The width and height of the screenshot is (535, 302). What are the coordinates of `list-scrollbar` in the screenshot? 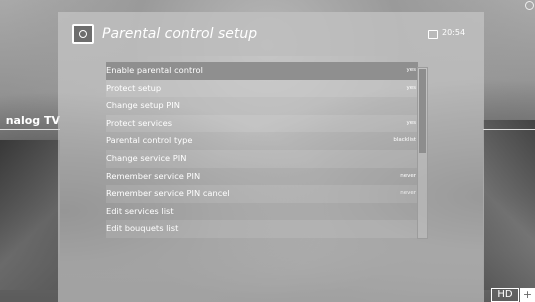 It's located at (422, 153).